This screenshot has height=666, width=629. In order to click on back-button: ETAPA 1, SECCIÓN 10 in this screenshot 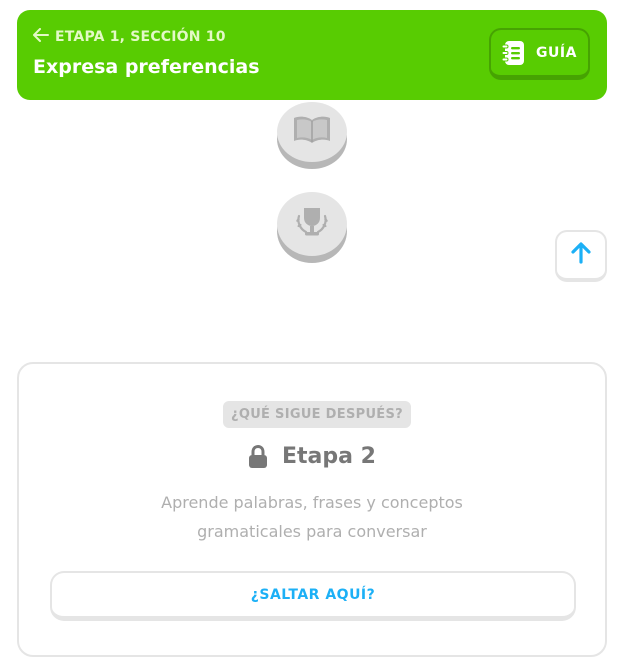, I will do `click(129, 37)`.